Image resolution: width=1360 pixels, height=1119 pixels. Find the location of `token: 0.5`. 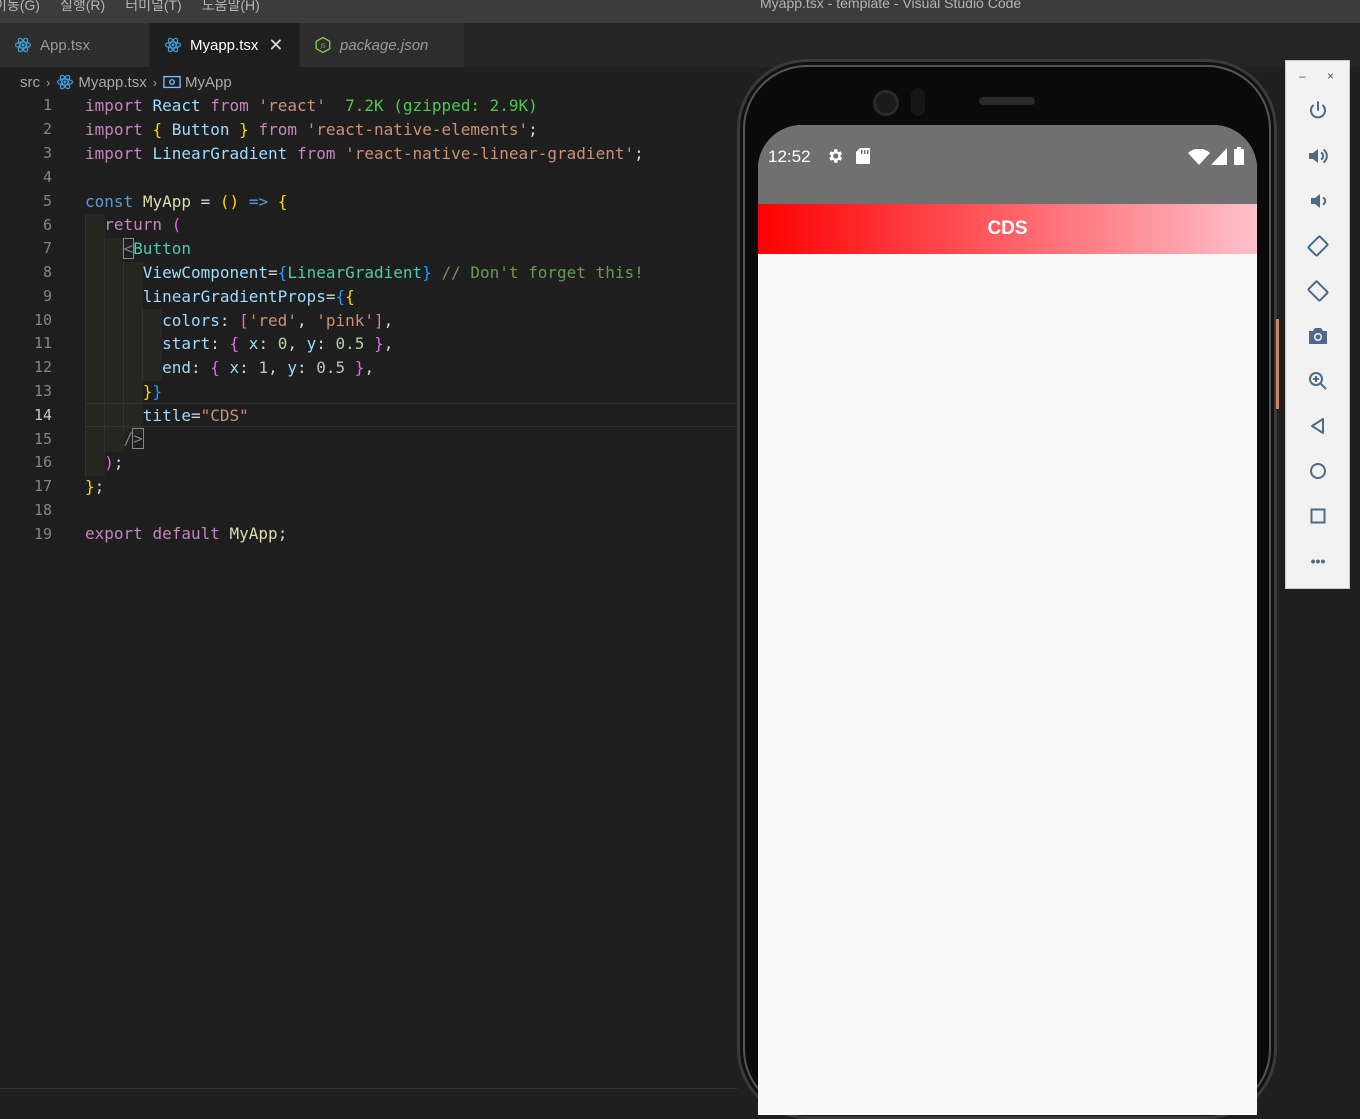

token: 0.5 is located at coordinates (331, 367).